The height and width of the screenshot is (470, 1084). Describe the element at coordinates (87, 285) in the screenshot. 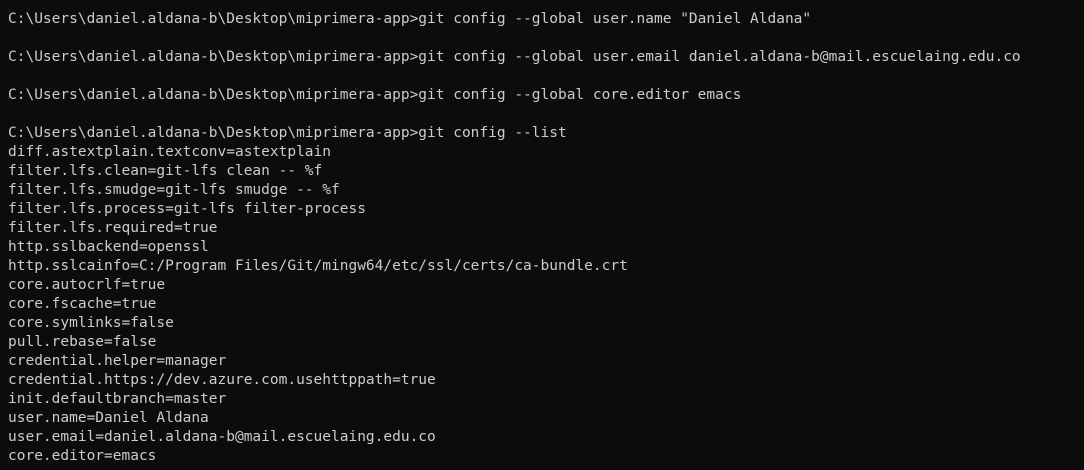

I see `terminal-line: core.autocrlf=true` at that location.